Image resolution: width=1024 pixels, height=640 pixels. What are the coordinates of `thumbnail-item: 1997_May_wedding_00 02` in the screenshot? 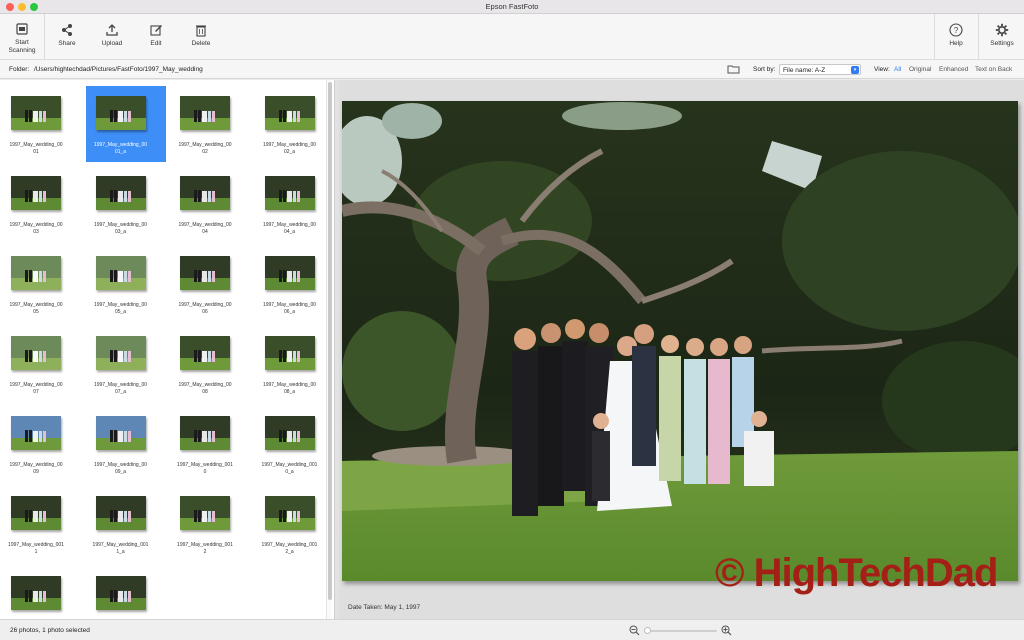 It's located at (210, 124).